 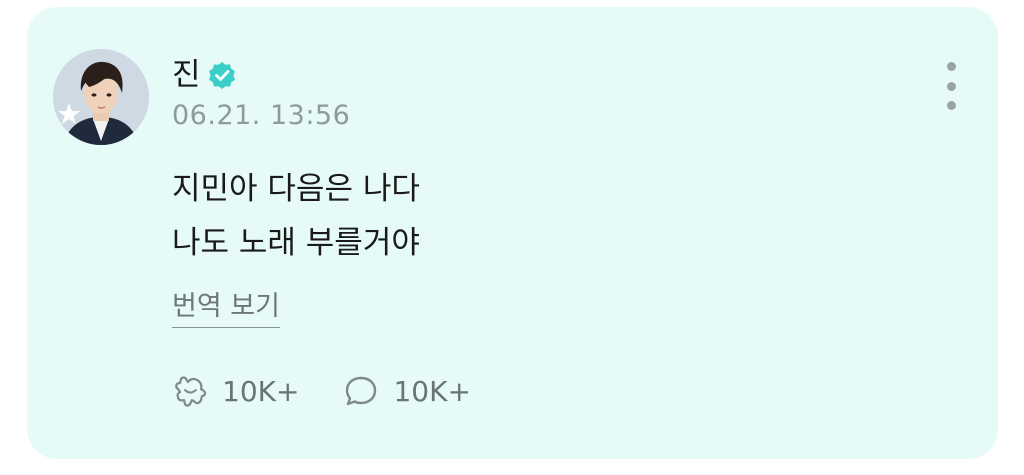 I want to click on comment-button: 10K+, so click(x=407, y=391).